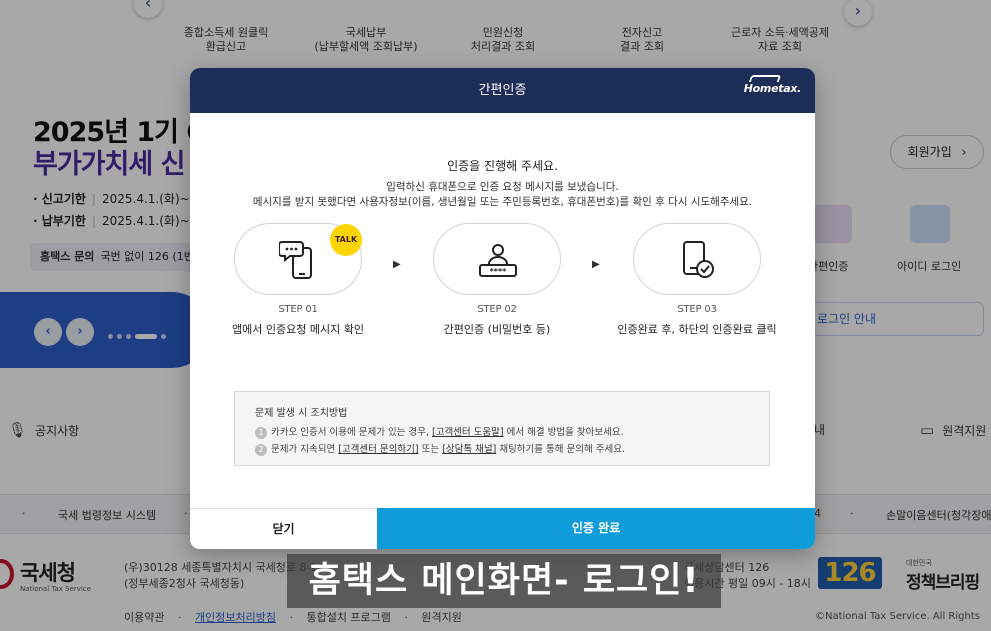 This screenshot has width=991, height=631. I want to click on hometax-logo: Hometax., so click(772, 85).